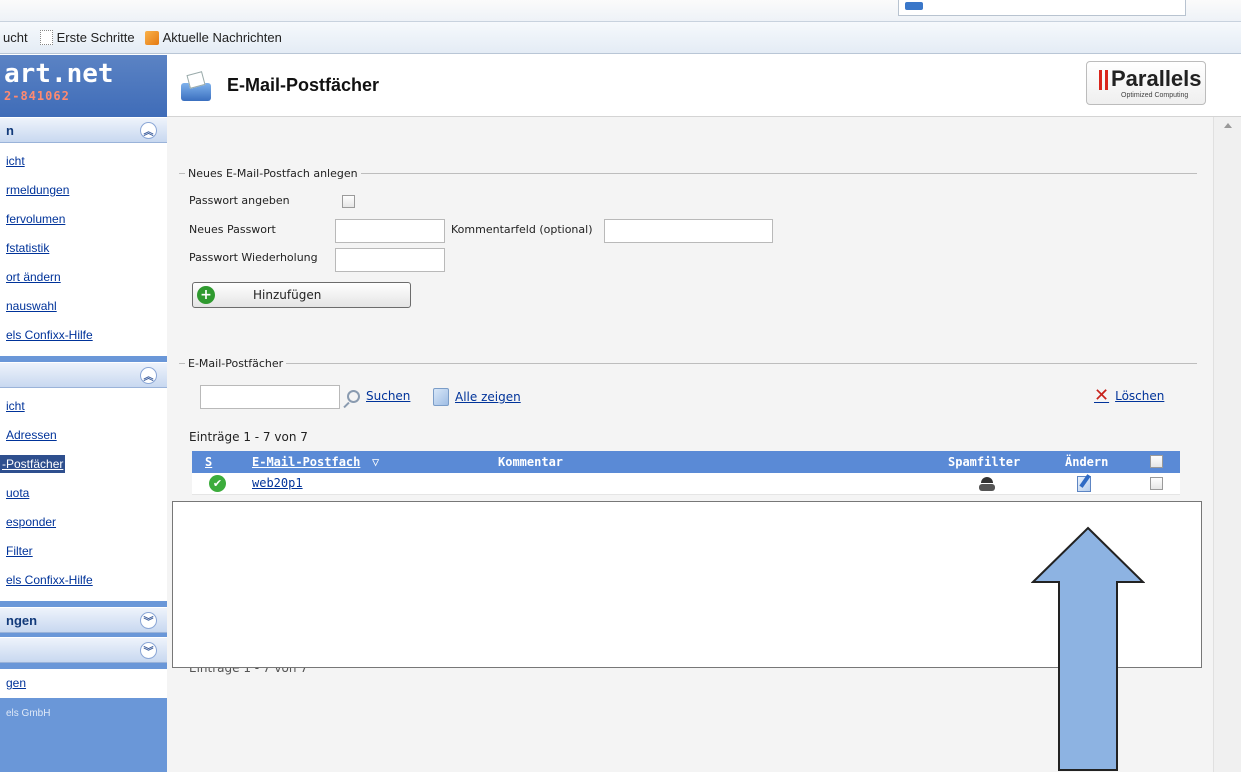 This screenshot has width=1241, height=772. Describe the element at coordinates (1156, 461) in the screenshot. I see `select-all-checkbox` at that location.